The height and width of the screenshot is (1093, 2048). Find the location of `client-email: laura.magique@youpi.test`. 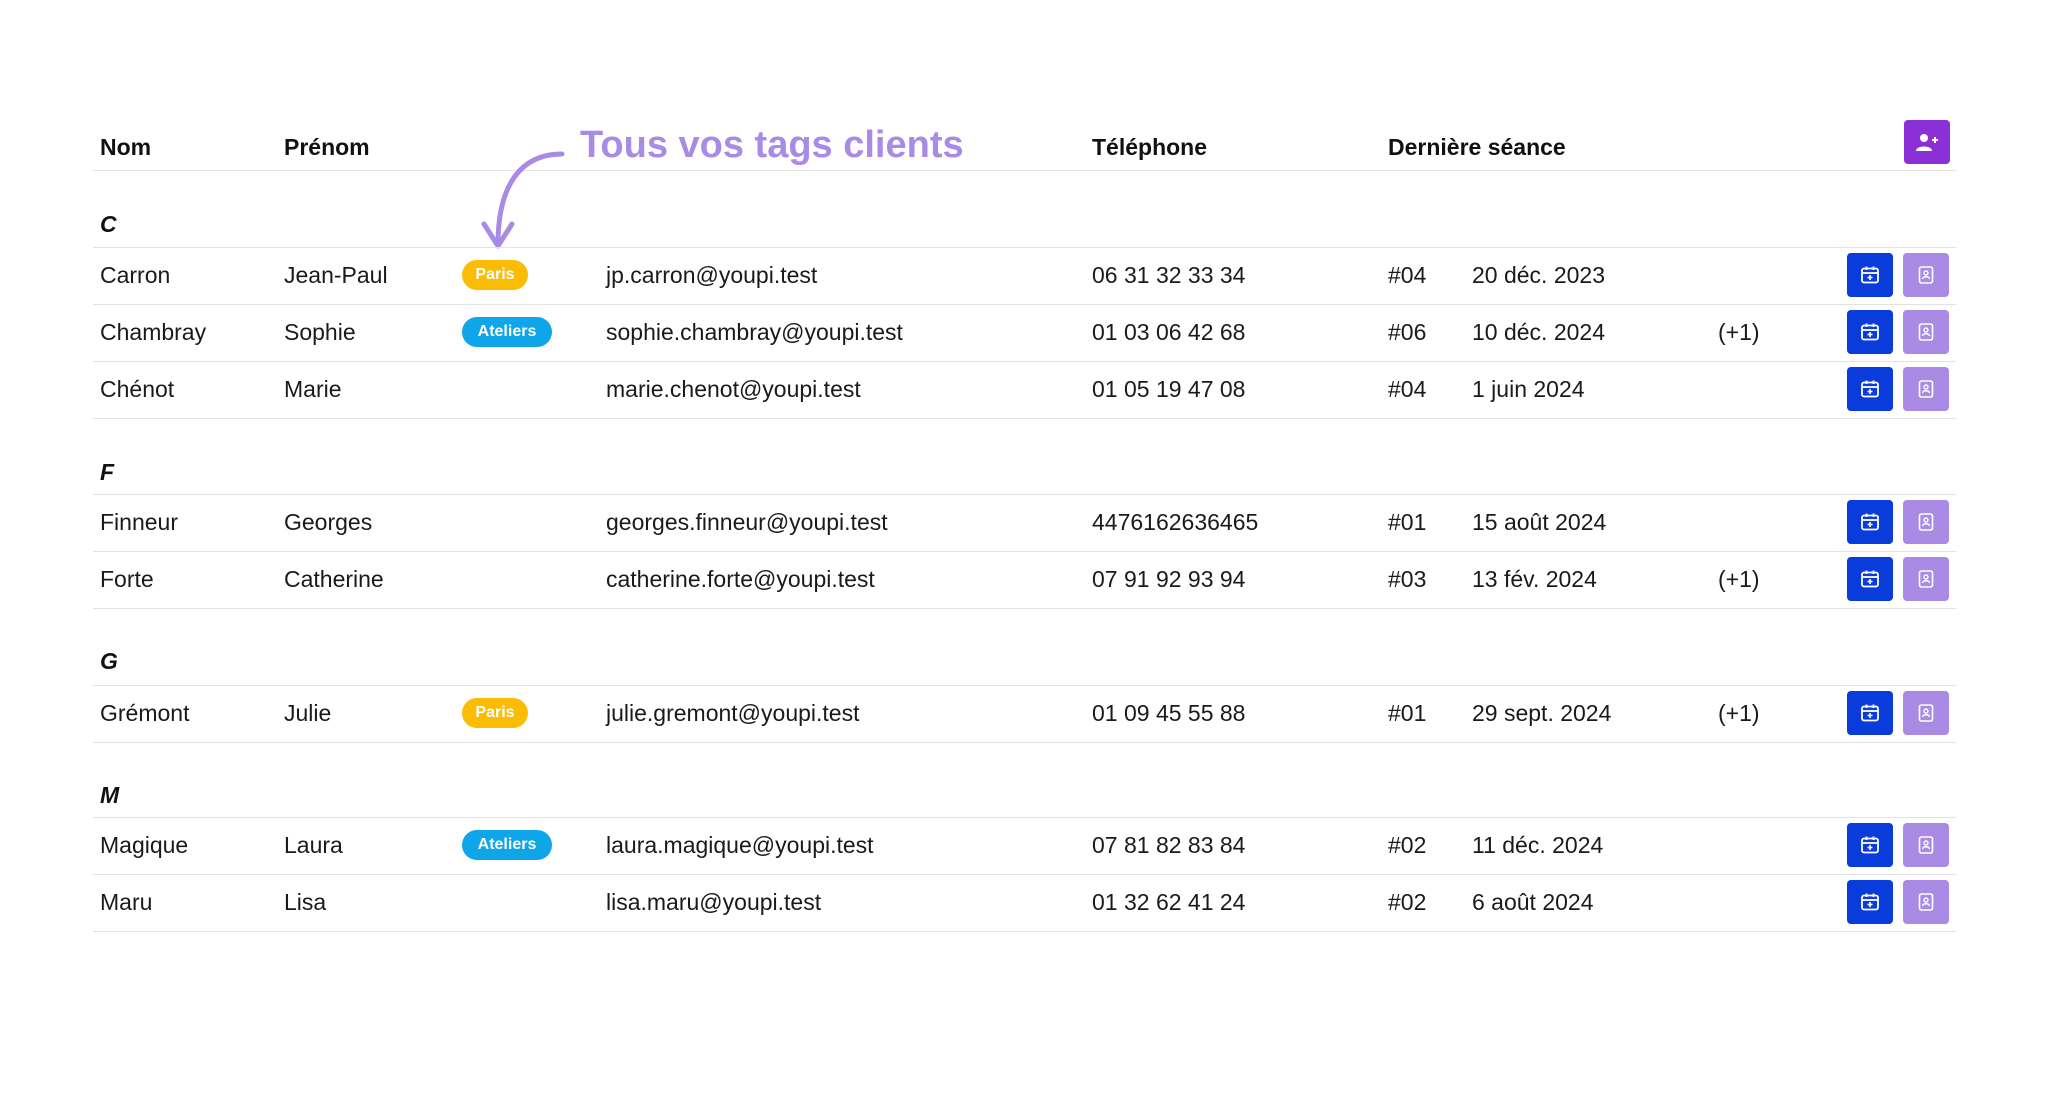

client-email: laura.magique@youpi.test is located at coordinates (740, 845).